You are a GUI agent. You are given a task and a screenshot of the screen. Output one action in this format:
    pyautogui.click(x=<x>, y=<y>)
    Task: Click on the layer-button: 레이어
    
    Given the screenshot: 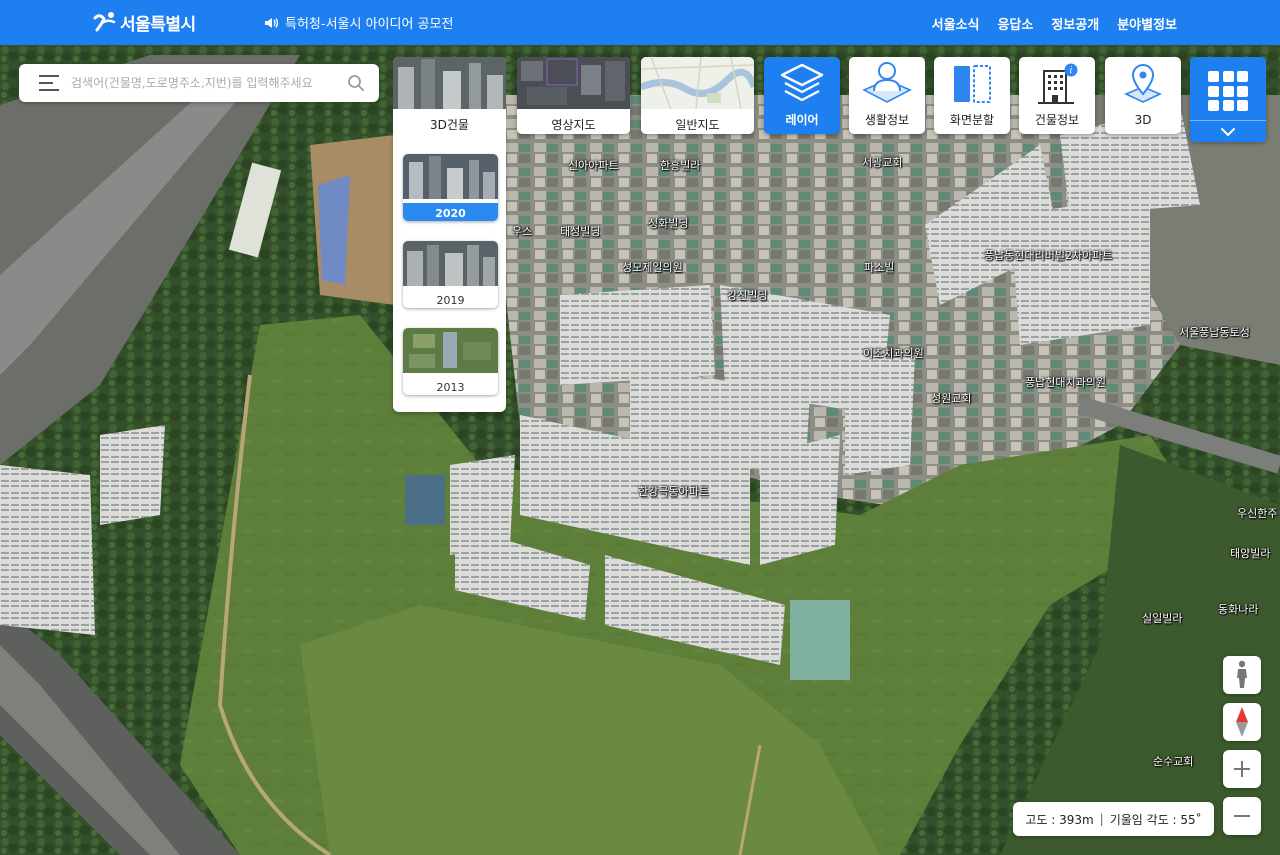 What is the action you would take?
    pyautogui.click(x=802, y=95)
    